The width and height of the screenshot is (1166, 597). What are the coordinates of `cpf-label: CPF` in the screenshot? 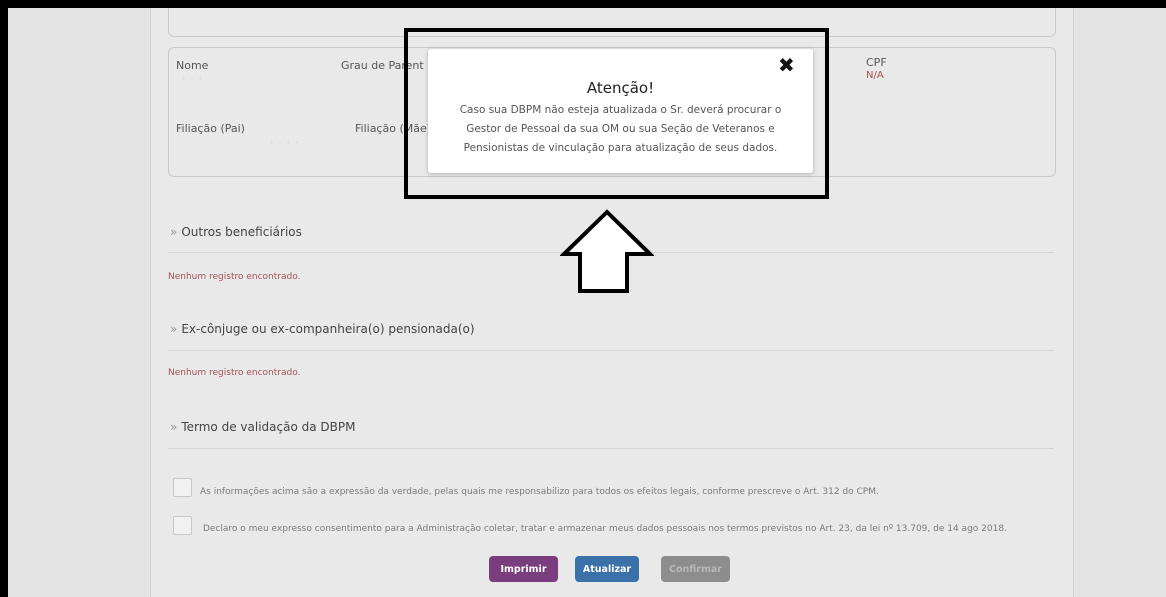 It's located at (876, 62).